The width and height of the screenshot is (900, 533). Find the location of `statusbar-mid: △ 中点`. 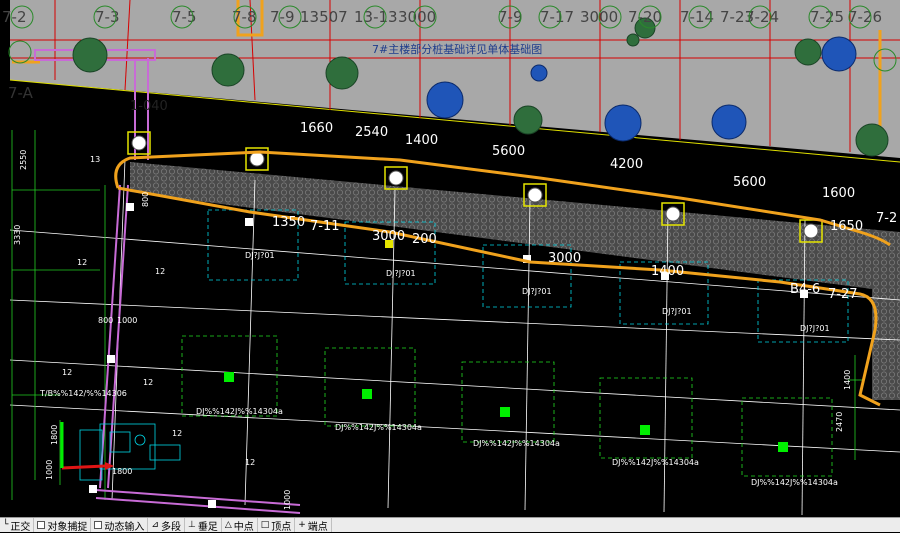

statusbar-mid: △ 中点 is located at coordinates (240, 525).